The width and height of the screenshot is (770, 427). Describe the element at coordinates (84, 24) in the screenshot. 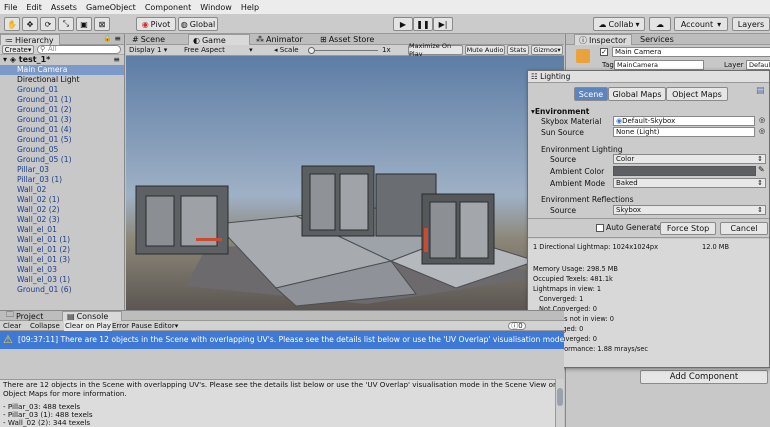

I see `rect-tool-button: ▣` at that location.